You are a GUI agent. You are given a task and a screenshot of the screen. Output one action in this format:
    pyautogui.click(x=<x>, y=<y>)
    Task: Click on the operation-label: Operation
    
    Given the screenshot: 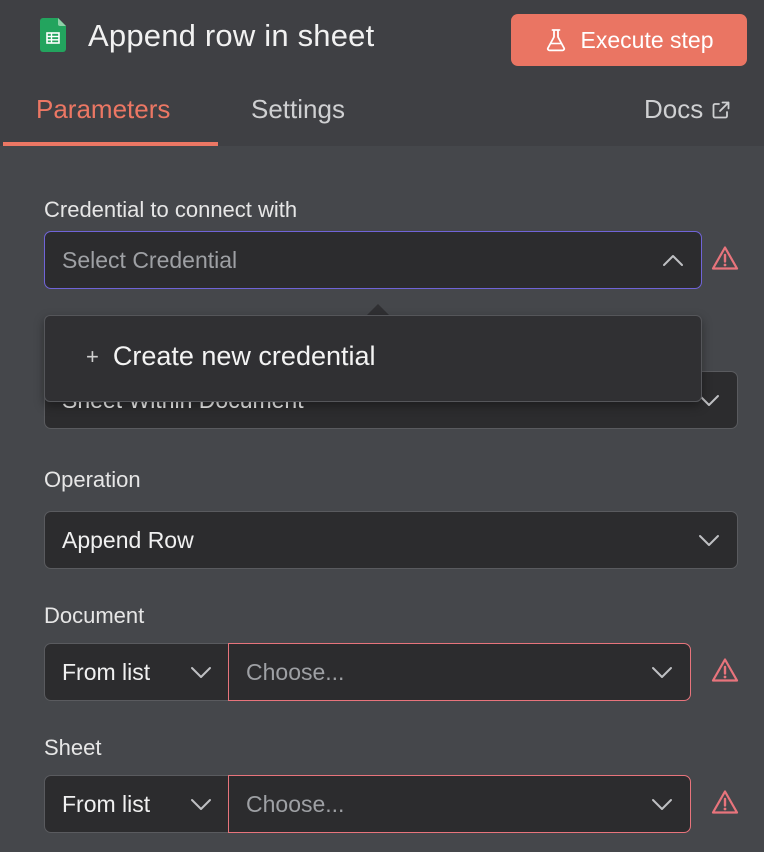 What is the action you would take?
    pyautogui.click(x=92, y=479)
    